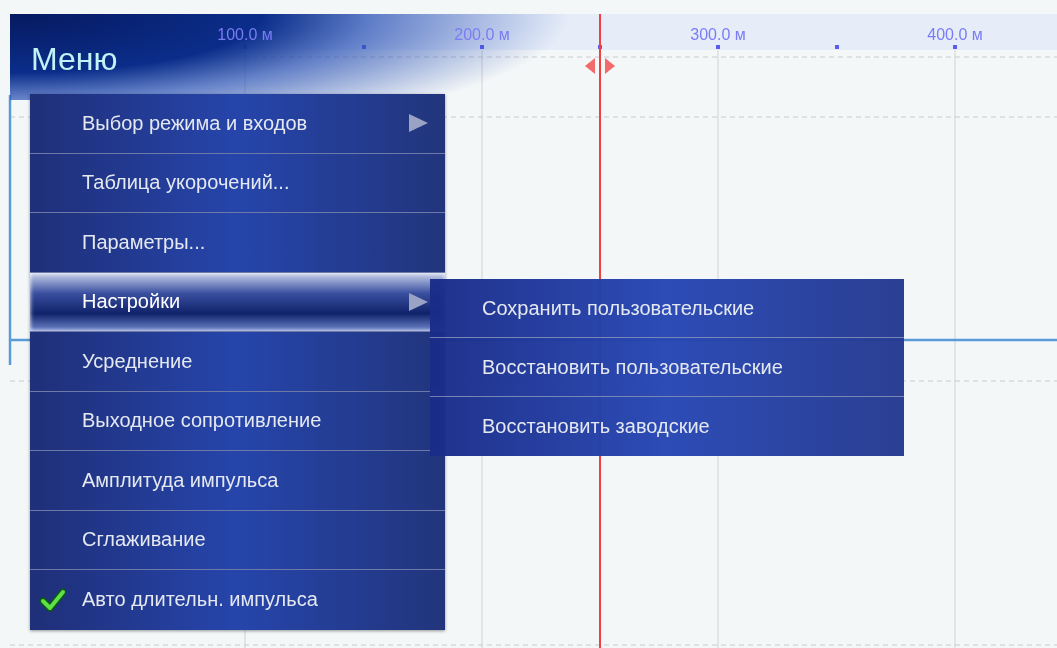 Image resolution: width=1057 pixels, height=648 pixels. I want to click on ruler-label: 100.0 м, so click(245, 34).